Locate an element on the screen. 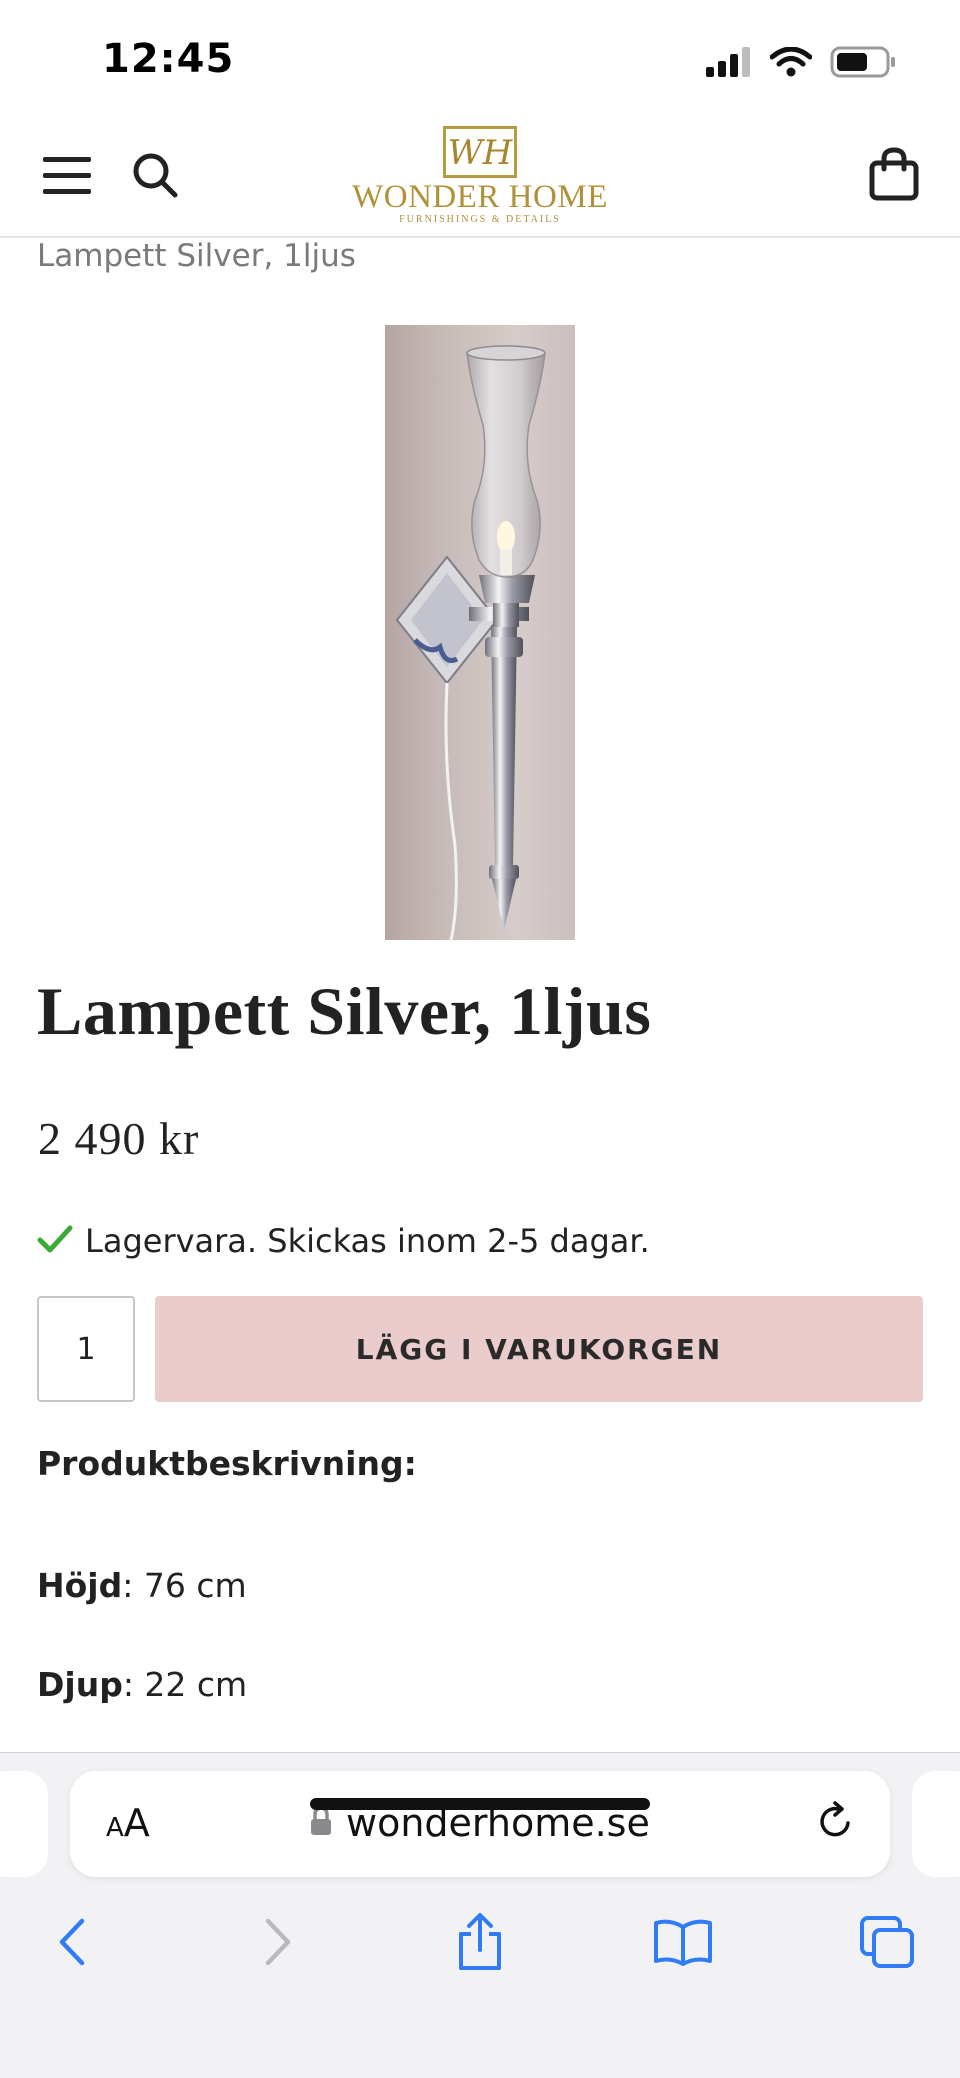  wifi-icon is located at coordinates (791, 64).